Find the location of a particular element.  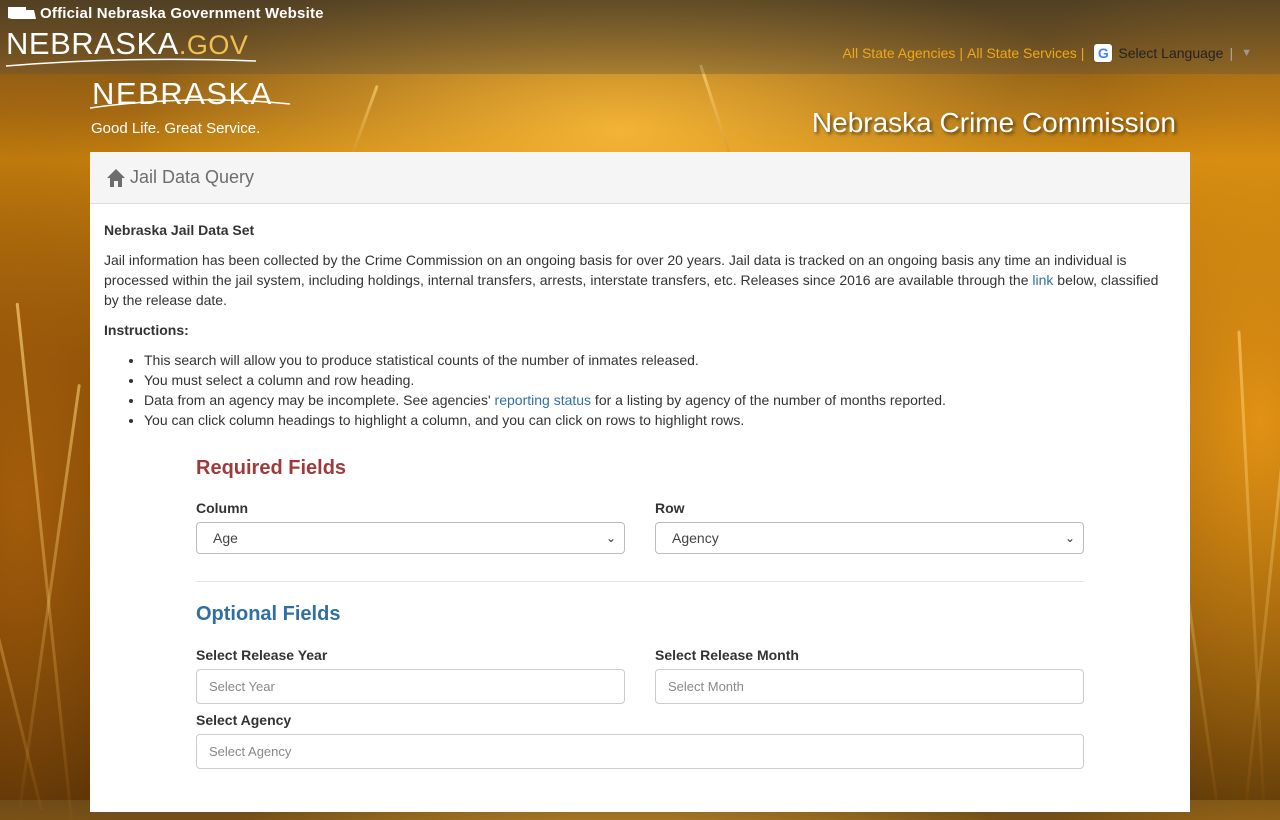

release-month-input is located at coordinates (869, 686).